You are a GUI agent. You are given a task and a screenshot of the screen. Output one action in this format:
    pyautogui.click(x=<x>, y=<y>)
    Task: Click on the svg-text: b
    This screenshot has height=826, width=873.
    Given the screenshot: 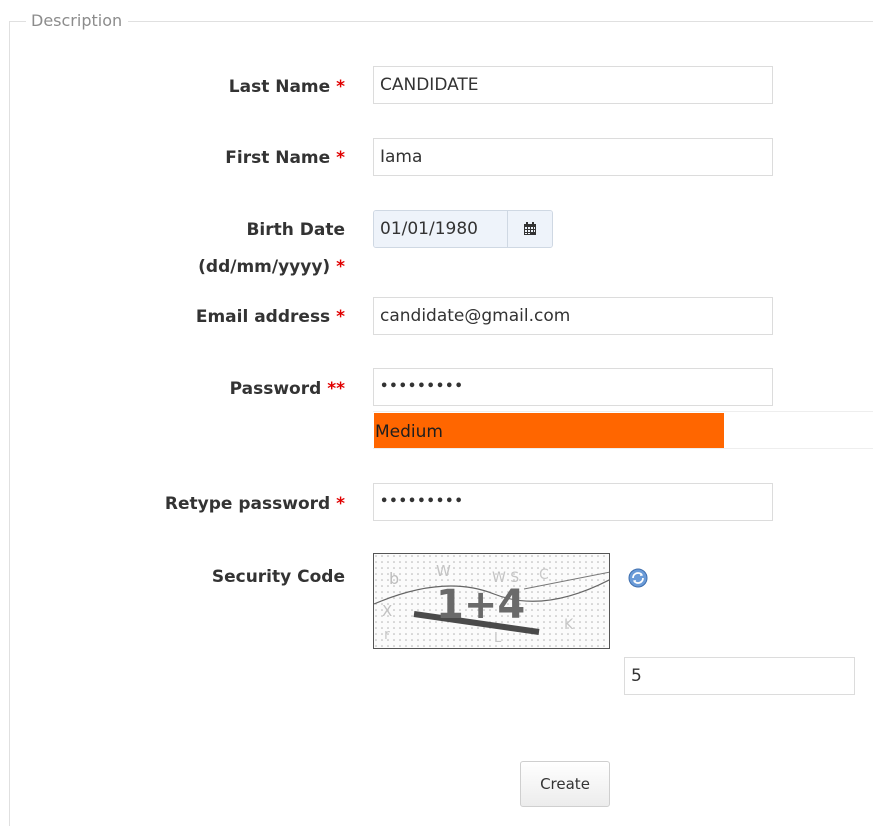 What is the action you would take?
    pyautogui.click(x=394, y=578)
    